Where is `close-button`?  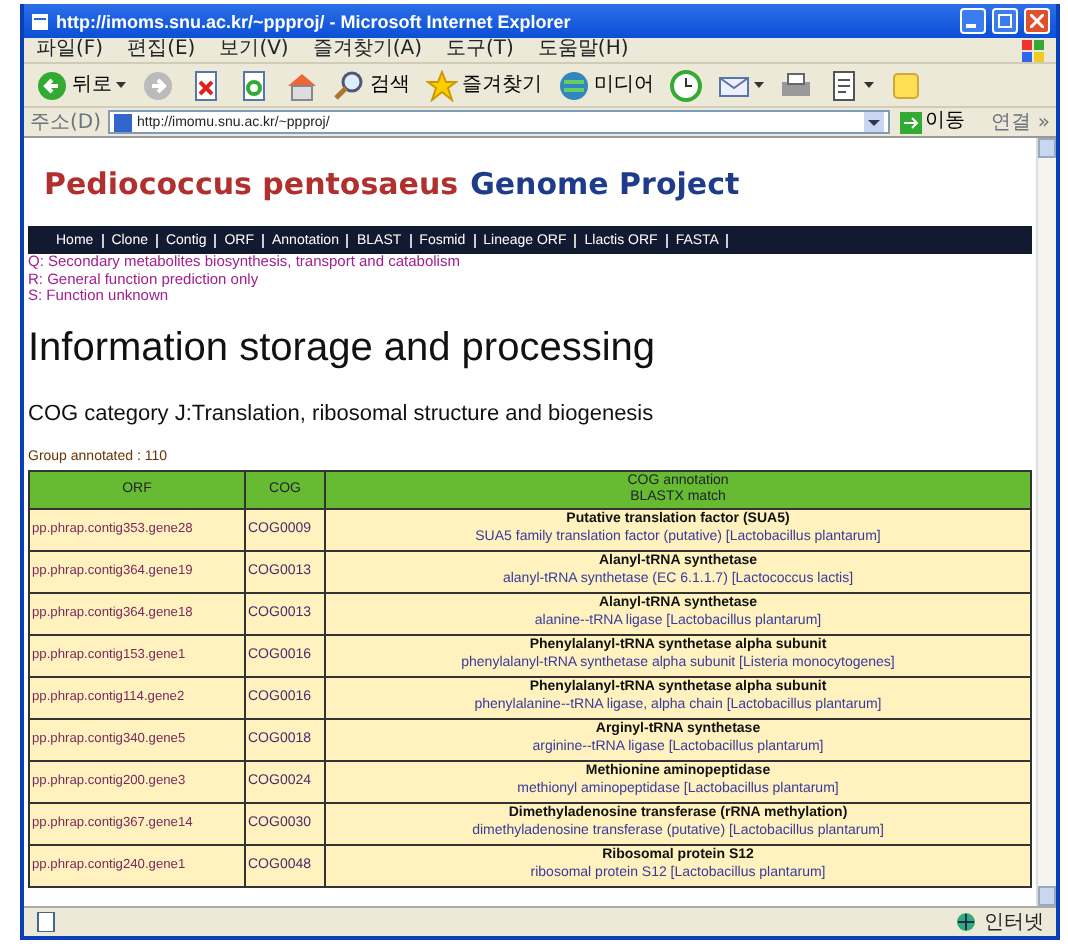
close-button is located at coordinates (1037, 21).